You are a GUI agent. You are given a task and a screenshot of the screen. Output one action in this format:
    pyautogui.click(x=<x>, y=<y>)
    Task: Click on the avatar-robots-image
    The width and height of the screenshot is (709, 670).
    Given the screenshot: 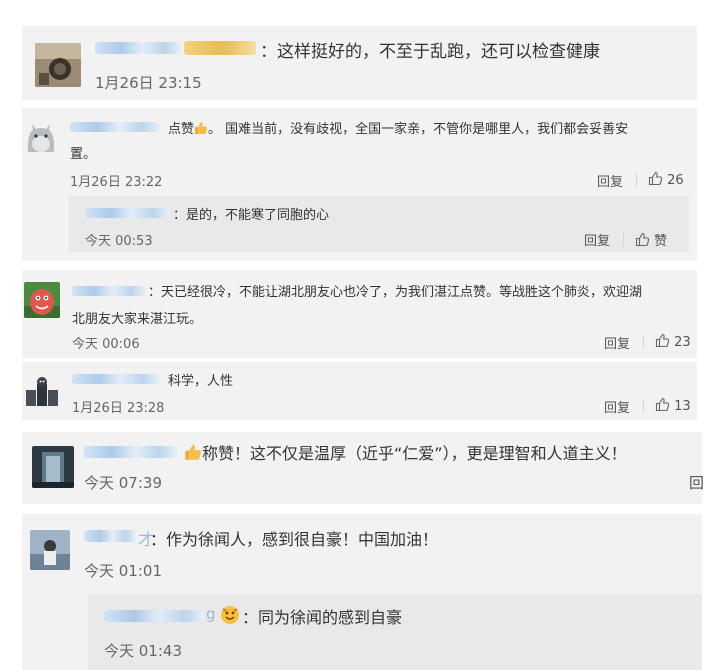 What is the action you would take?
    pyautogui.click(x=42, y=390)
    